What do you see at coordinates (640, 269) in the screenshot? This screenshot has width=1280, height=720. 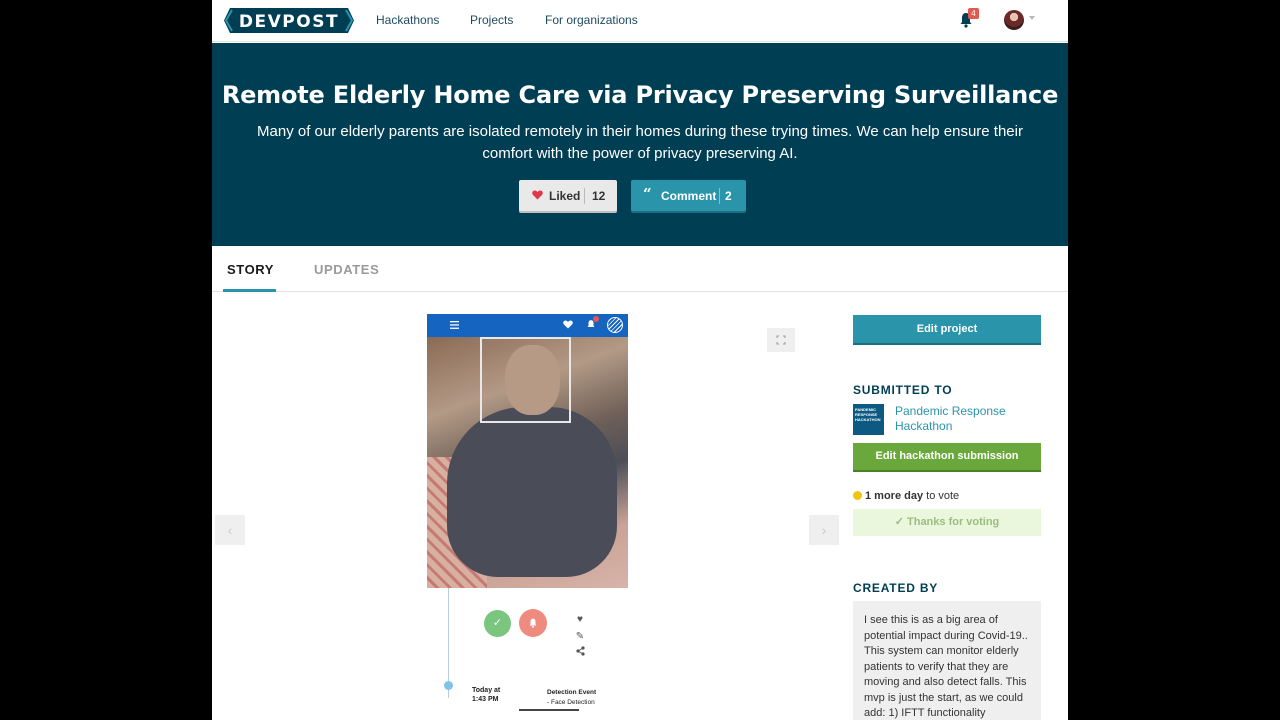 I see `project-tabs: STORY UPDATES` at bounding box center [640, 269].